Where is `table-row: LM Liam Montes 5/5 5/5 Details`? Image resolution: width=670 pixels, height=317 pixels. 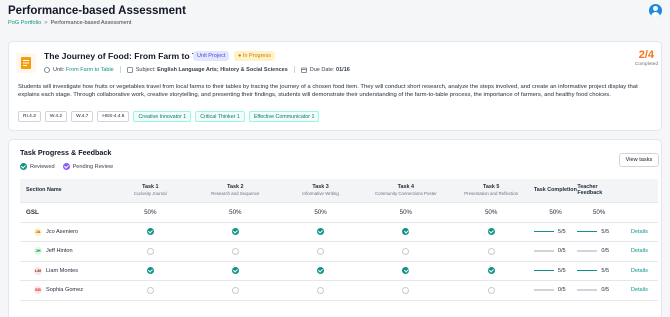 table-row: LM Liam Montes 5/5 5/5 Details is located at coordinates (339, 271).